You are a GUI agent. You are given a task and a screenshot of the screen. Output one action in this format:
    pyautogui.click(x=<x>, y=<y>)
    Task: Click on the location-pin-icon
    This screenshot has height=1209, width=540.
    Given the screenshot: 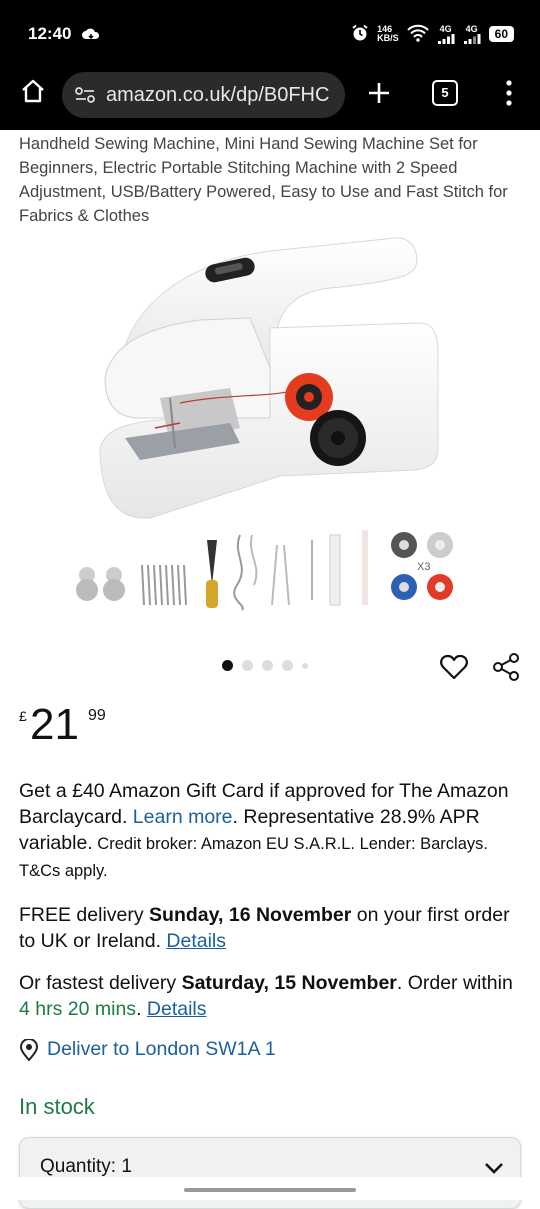 What is the action you would take?
    pyautogui.click(x=29, y=1049)
    